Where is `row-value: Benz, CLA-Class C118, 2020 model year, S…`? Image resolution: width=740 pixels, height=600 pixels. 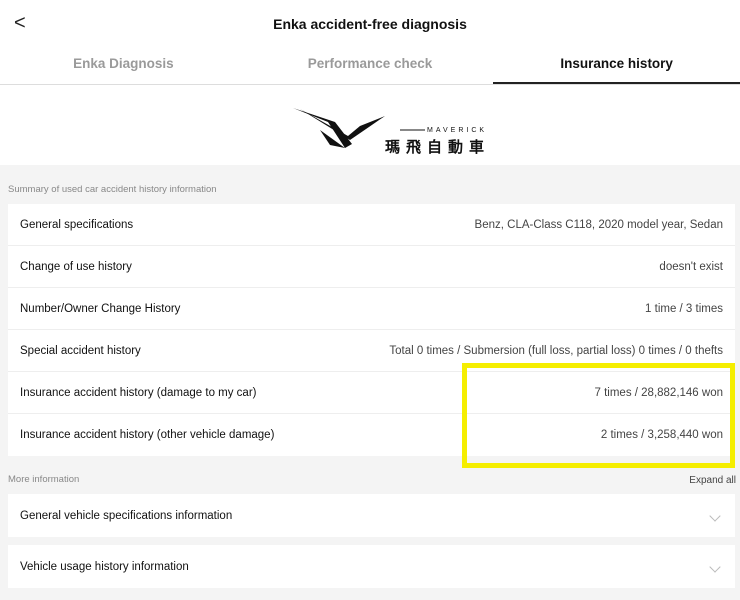
row-value: Benz, CLA-Class C118, 2020 model year, S… is located at coordinates (598, 224).